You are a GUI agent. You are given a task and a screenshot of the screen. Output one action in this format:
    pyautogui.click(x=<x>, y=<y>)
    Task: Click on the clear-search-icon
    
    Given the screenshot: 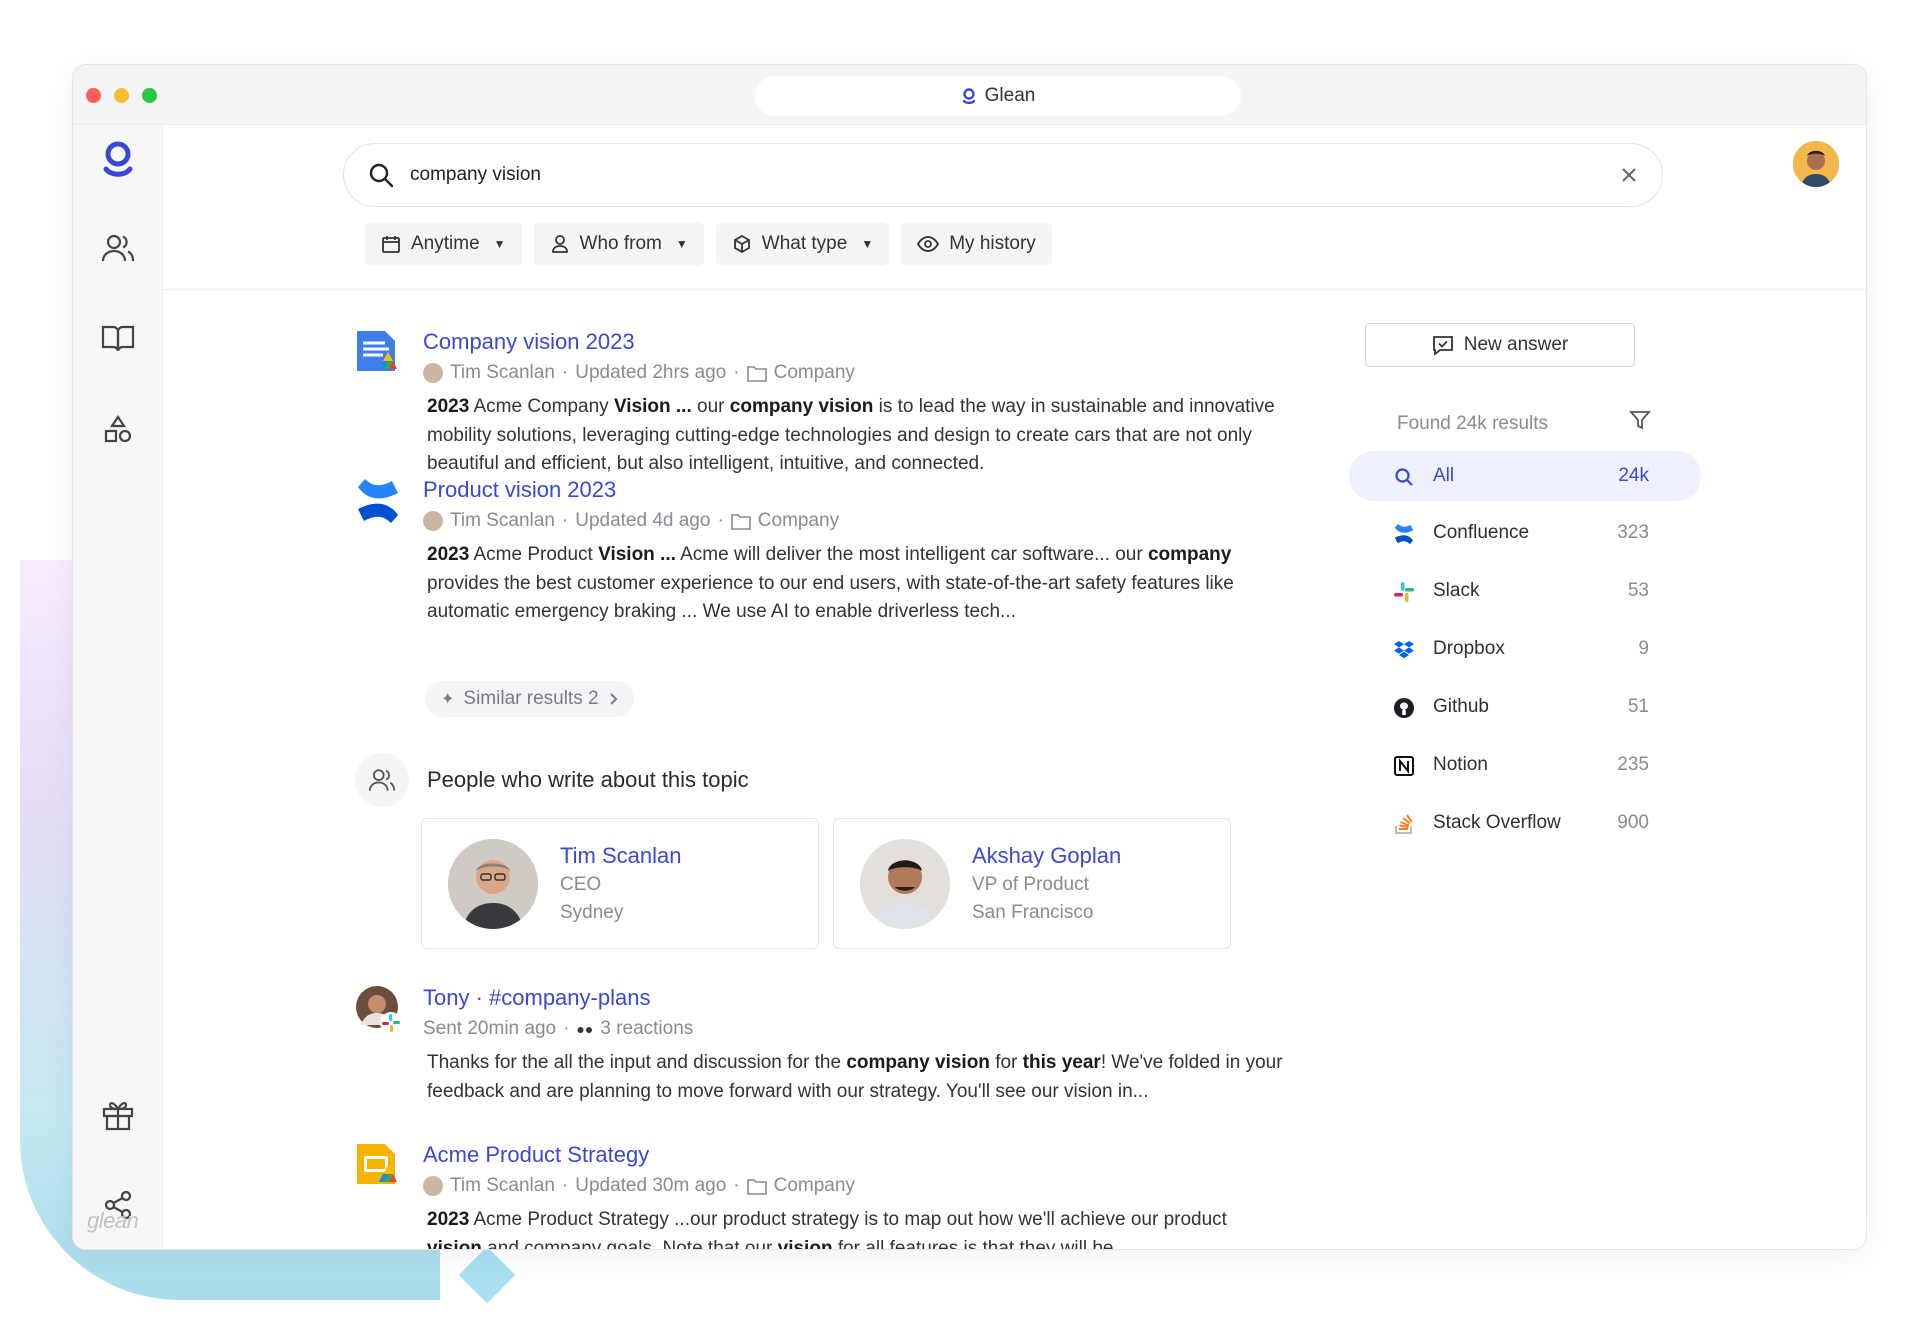 What is the action you would take?
    pyautogui.click(x=1629, y=175)
    